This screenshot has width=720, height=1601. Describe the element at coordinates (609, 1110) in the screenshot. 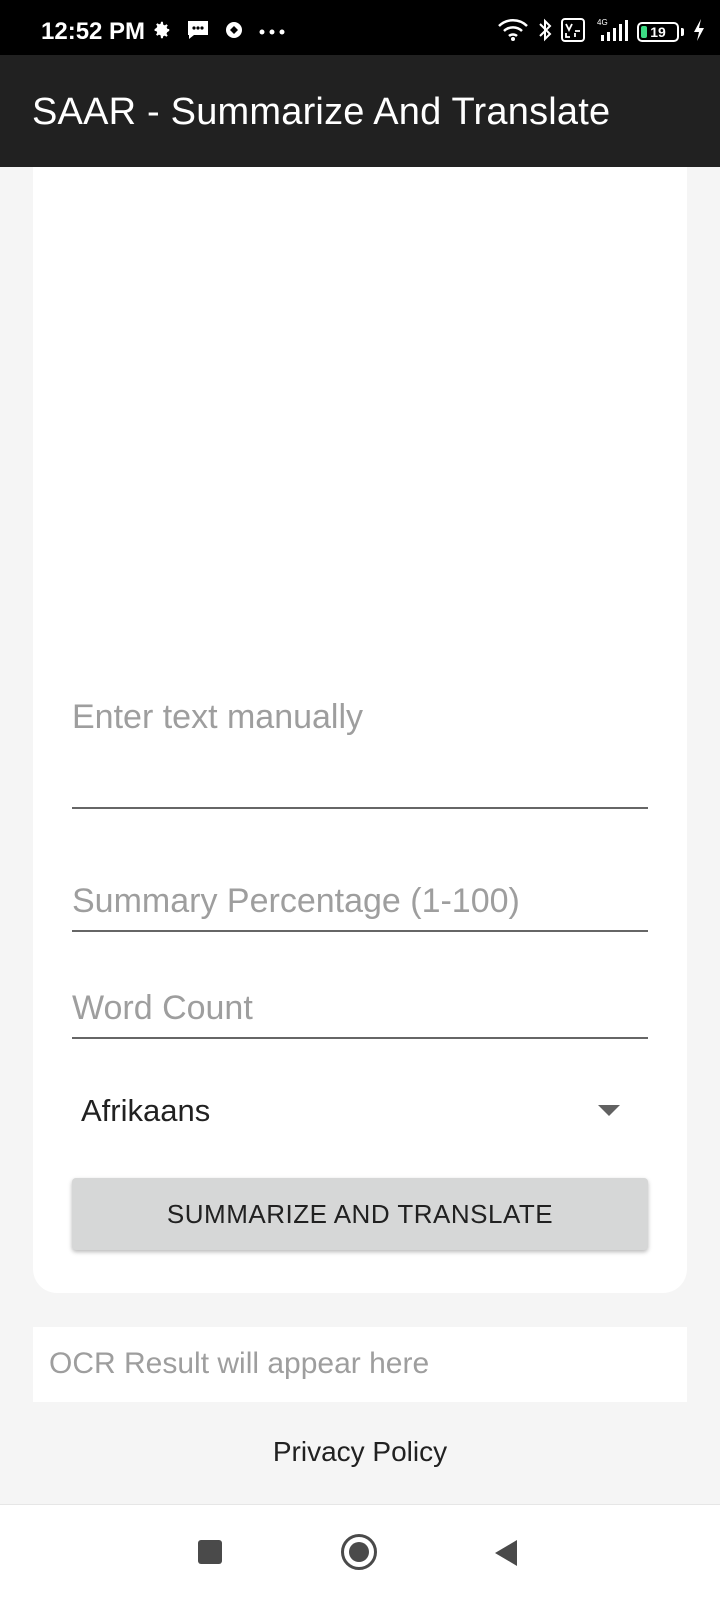

I see `dropdown-arrow-icon` at that location.